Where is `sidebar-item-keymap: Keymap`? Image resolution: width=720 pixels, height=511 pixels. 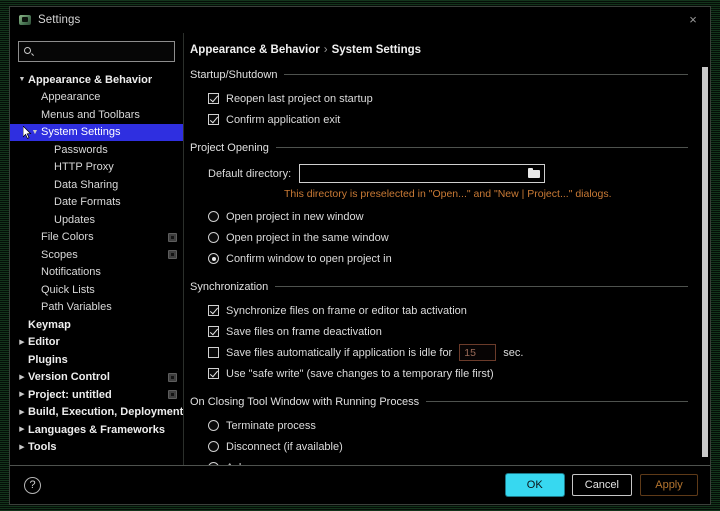
sidebar-item-keymap: Keymap is located at coordinates (96, 325).